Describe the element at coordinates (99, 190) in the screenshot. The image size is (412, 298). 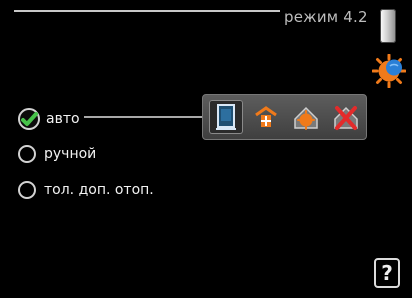
I see `mode-option-label: тол. доп. отоп.` at that location.